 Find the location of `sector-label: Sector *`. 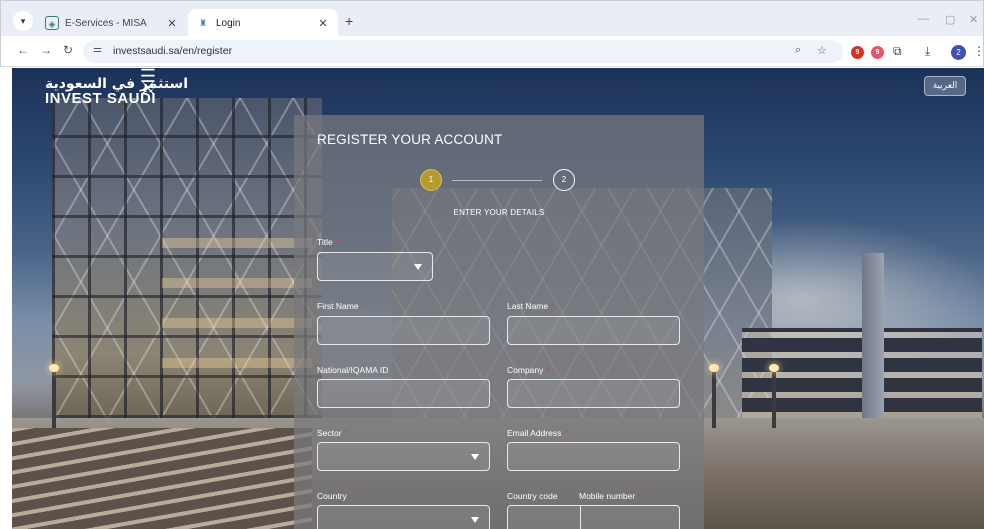

sector-label: Sector * is located at coordinates (332, 433).